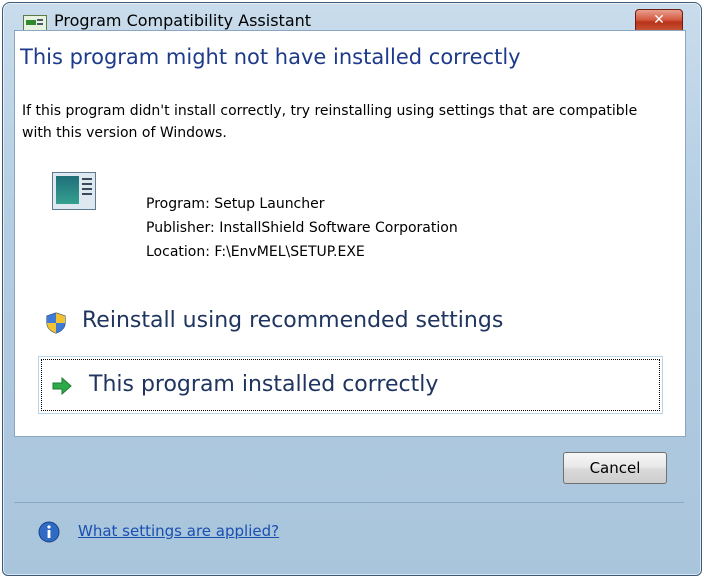 The height and width of the screenshot is (579, 704). I want to click on settings-help-link: What settings are applied?, so click(178, 531).